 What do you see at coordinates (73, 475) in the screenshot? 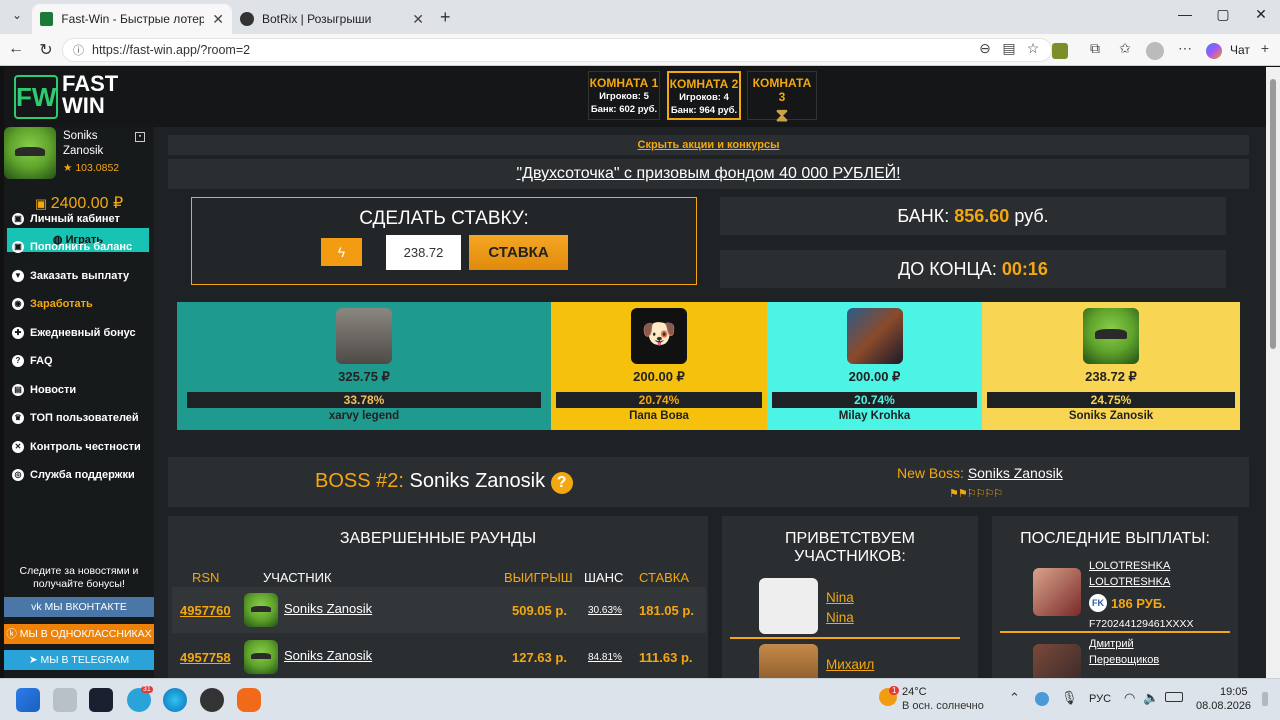
I see `sidebar-item: ◎ Служба поддержки` at bounding box center [73, 475].